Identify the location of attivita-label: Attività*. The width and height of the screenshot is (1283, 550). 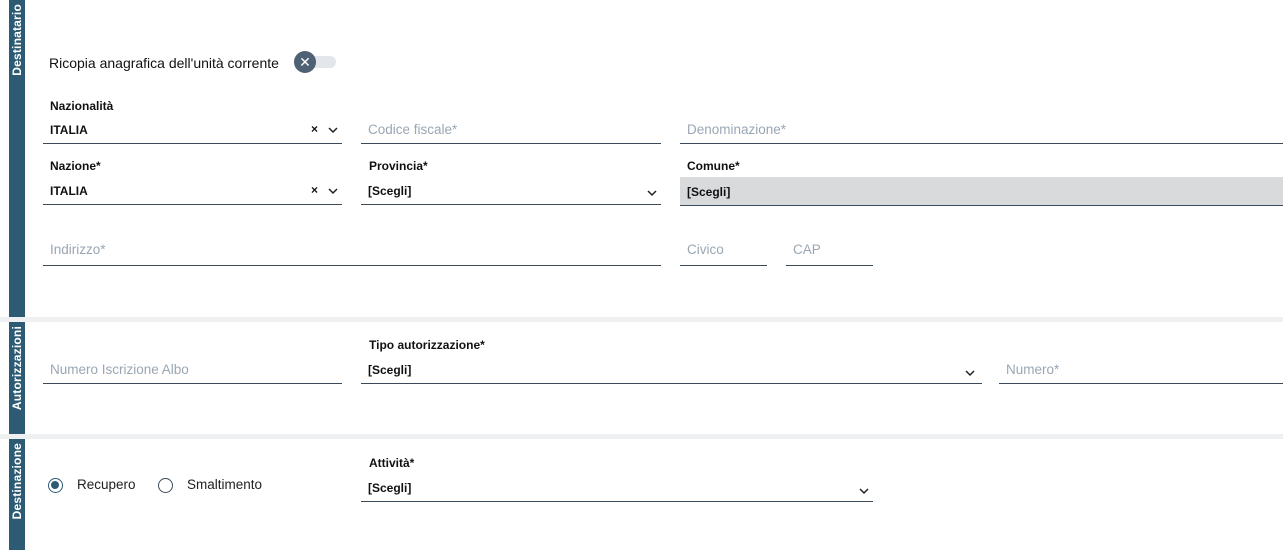
(392, 463).